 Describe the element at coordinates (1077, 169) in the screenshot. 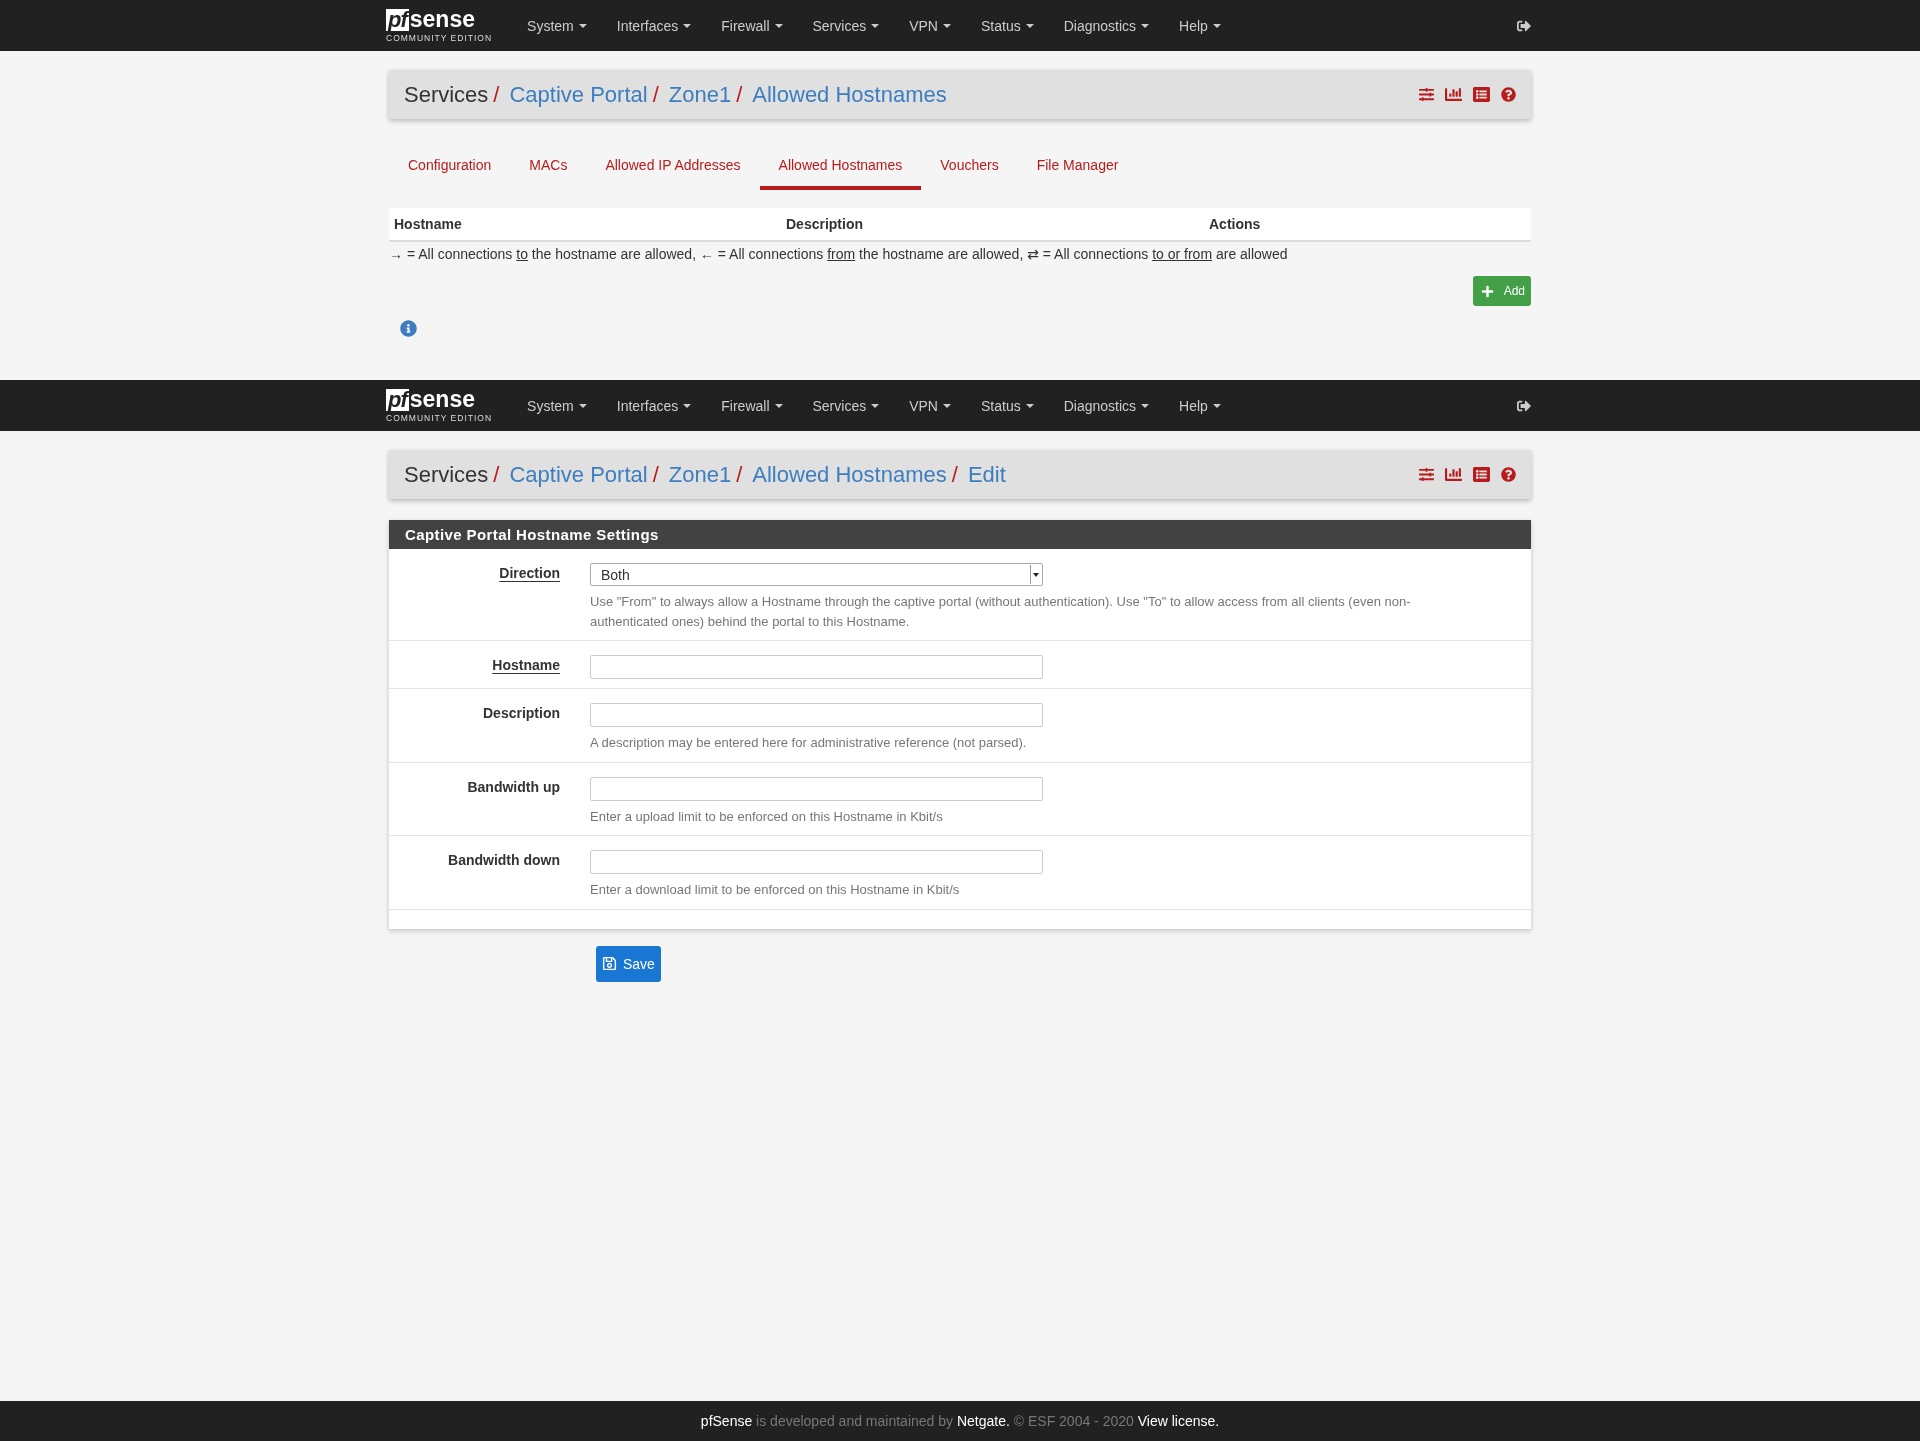

I see `tab: File Manager` at that location.